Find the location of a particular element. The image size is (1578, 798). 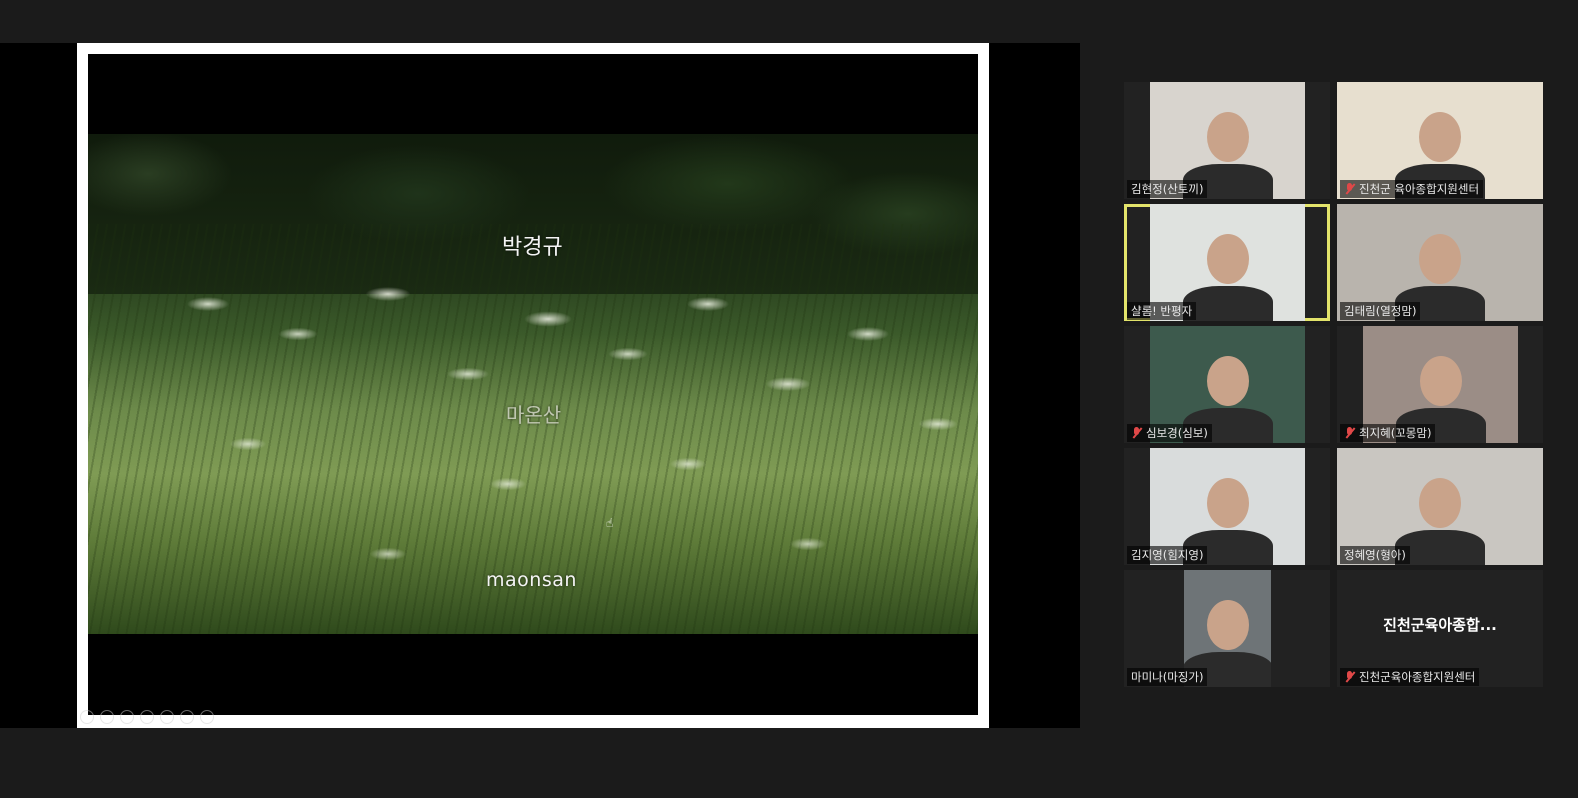

slide-subtitle-korean: 마온산 is located at coordinates (534, 415).